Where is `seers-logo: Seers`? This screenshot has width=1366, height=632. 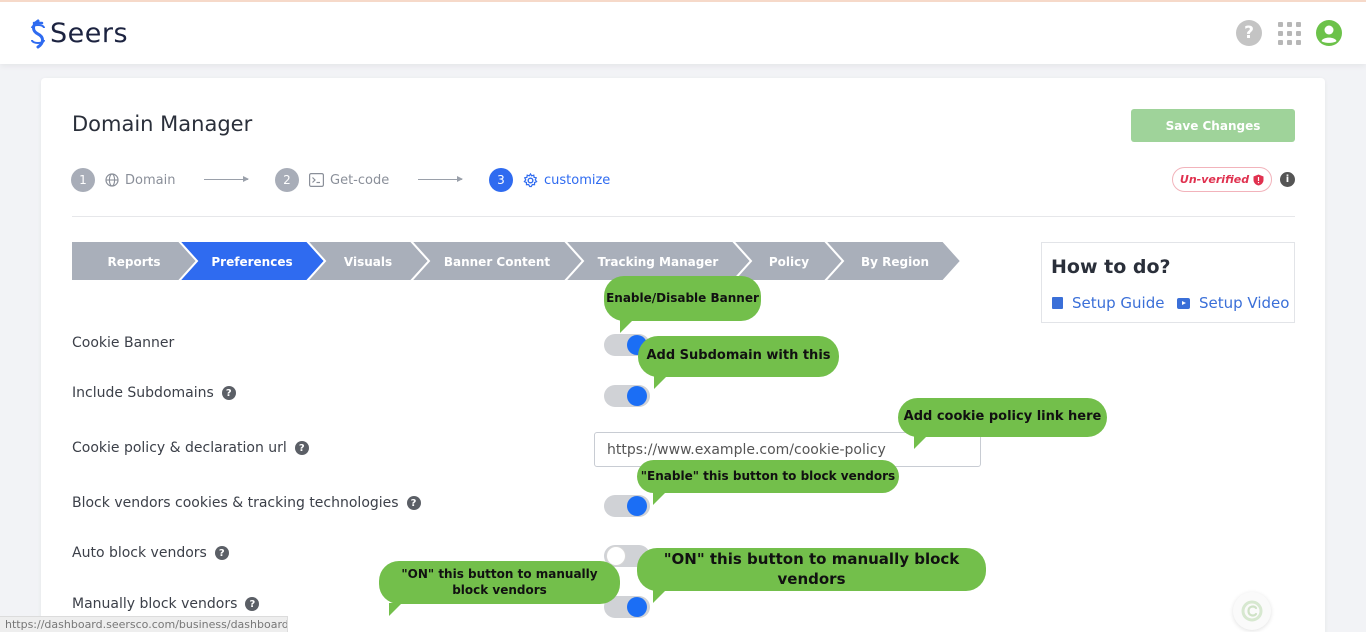
seers-logo: Seers is located at coordinates (78, 33).